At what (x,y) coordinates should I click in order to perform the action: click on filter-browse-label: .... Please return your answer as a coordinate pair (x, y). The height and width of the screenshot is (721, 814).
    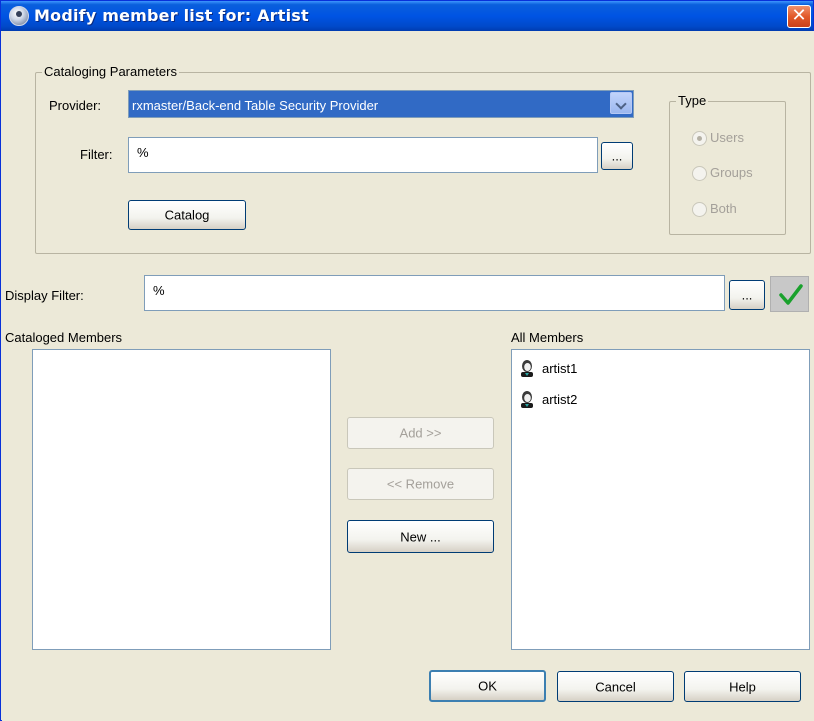
    Looking at the image, I should click on (617, 156).